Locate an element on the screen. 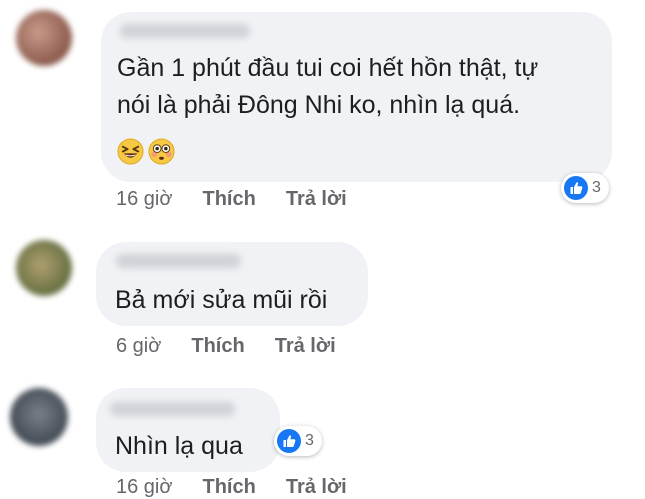 The width and height of the screenshot is (645, 499). comment-text-line-2: nói là phải Đông Nhi ko, nhìn lạ quá. is located at coordinates (319, 105).